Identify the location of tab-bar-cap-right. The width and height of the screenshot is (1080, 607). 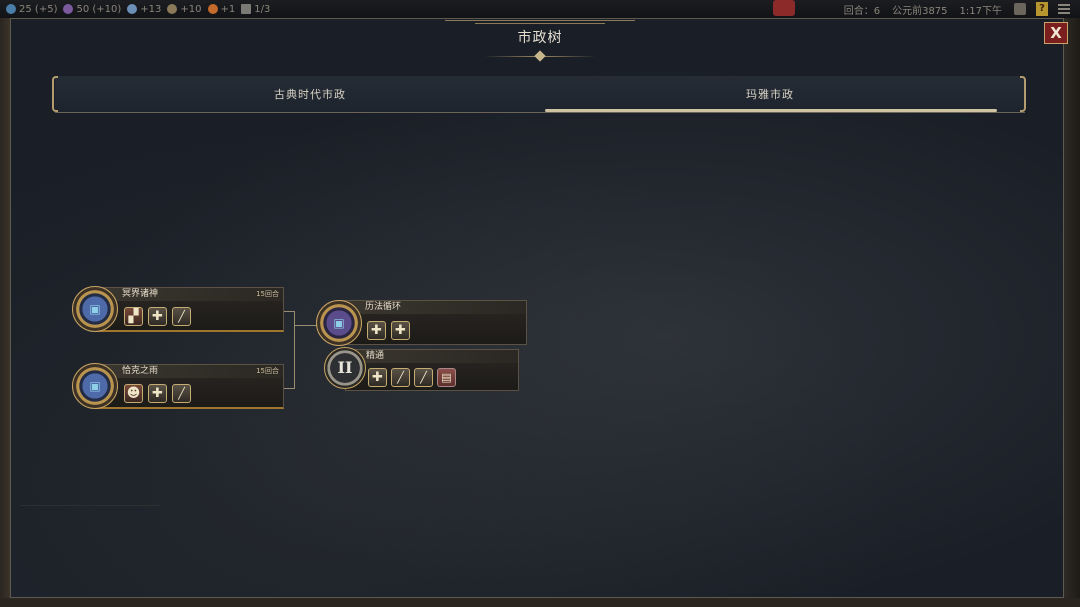
(1023, 94).